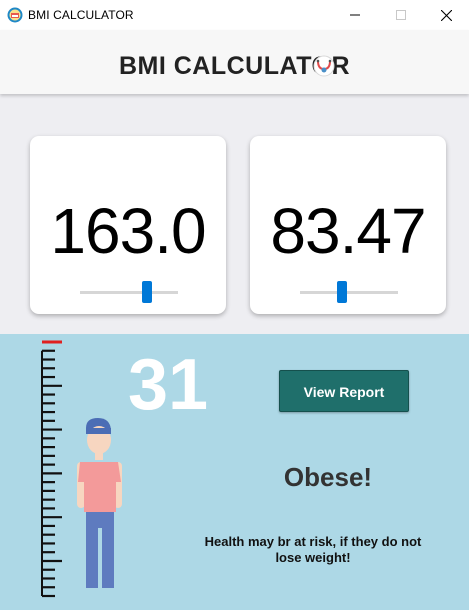  Describe the element at coordinates (15, 15) in the screenshot. I see `app-icon` at that location.